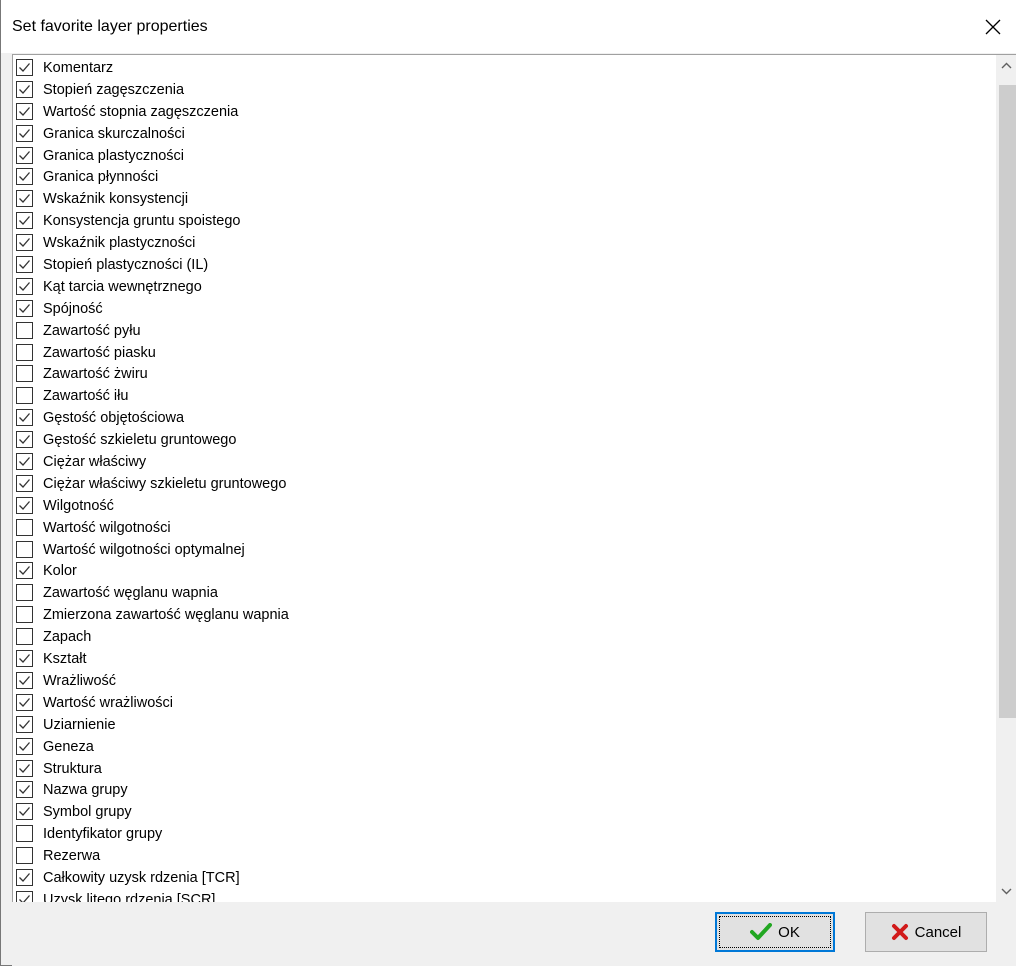 The height and width of the screenshot is (966, 1016). I want to click on checklist-item: Spójność, so click(505, 309).